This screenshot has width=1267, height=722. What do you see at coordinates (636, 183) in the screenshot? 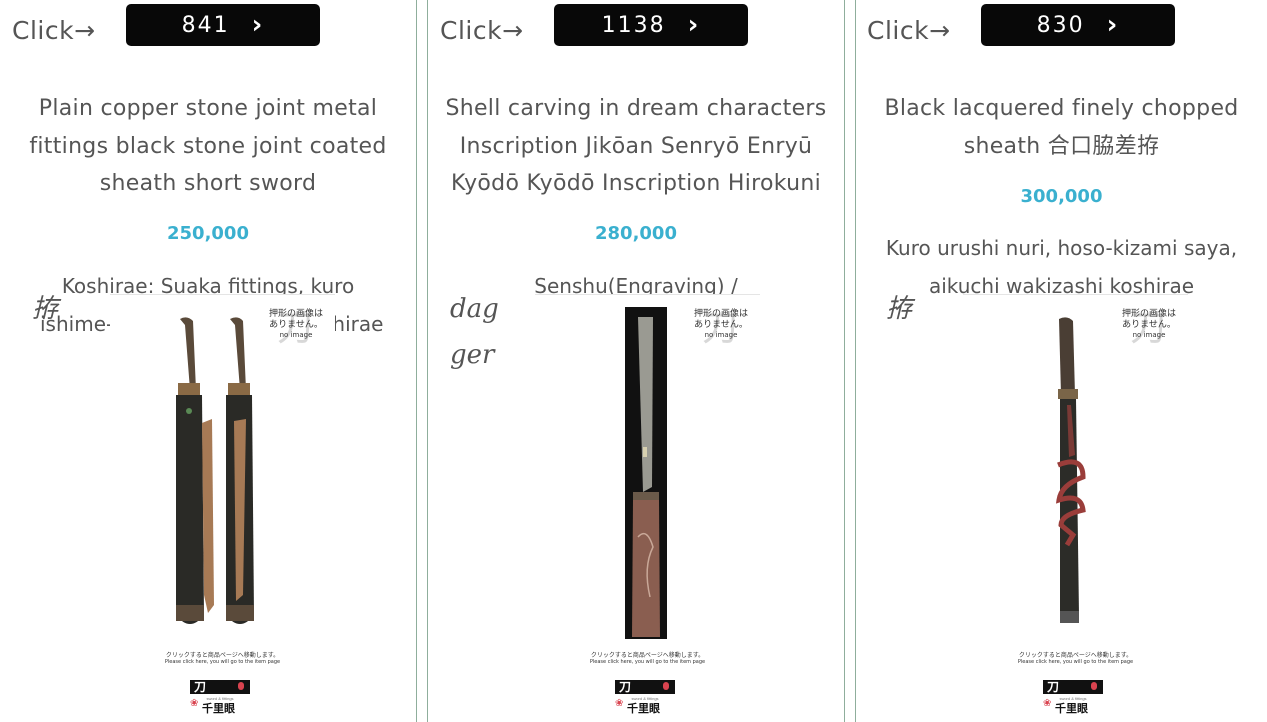
I see `title-line: Kyōdō Kyōdō Inscription Hirokuni` at bounding box center [636, 183].